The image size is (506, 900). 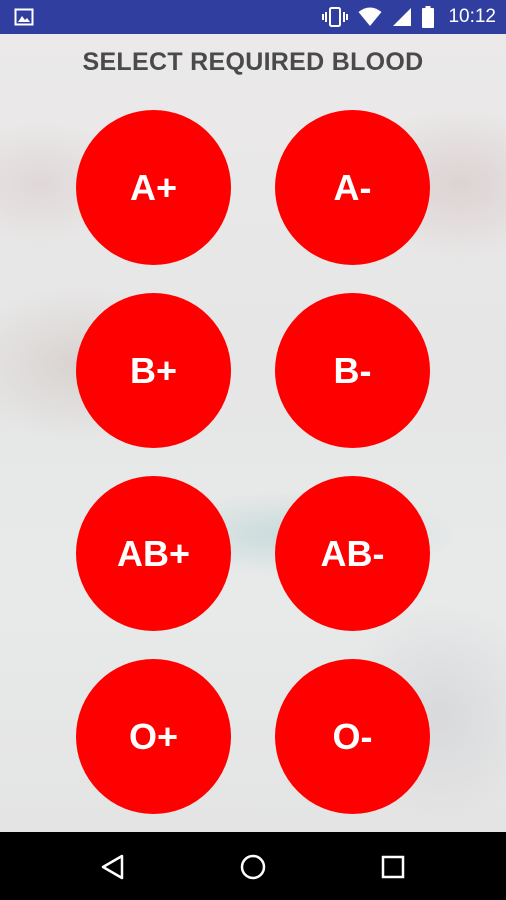 I want to click on recent-apps-icon, so click(x=393, y=867).